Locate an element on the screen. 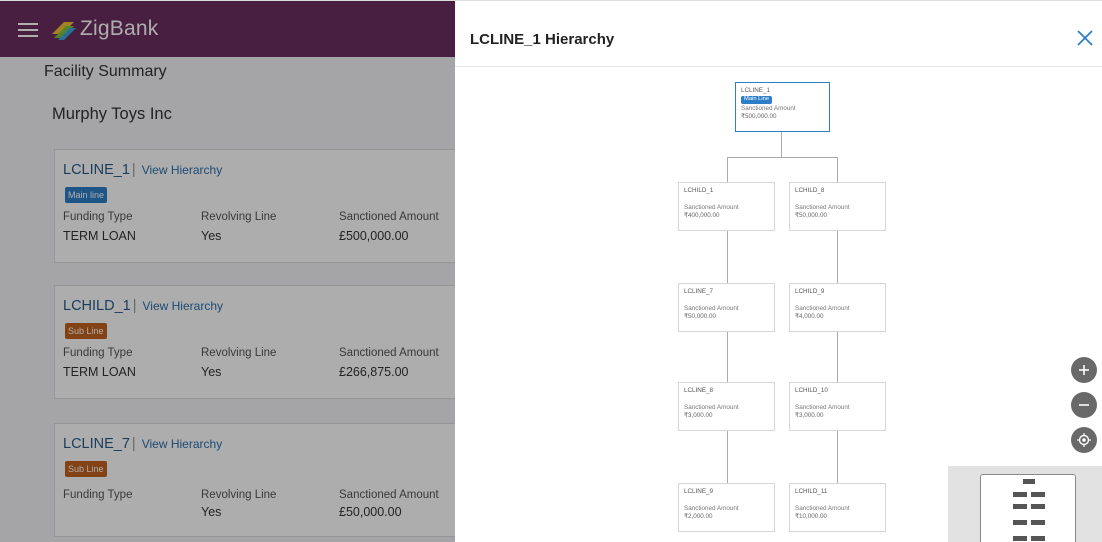 This screenshot has height=542, width=1102. tree-node: LCHILD_1 Sanctioned Amount ₹400,000.00 is located at coordinates (726, 206).